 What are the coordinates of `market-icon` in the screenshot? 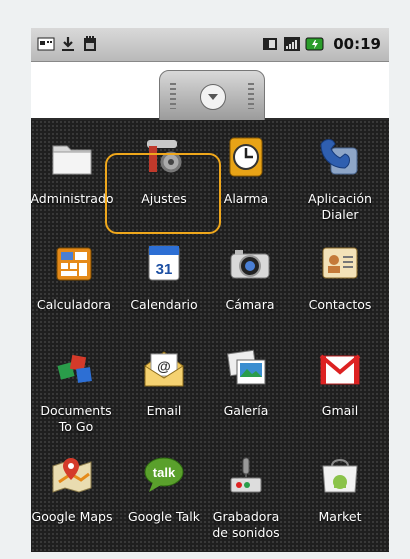 It's located at (340, 476).